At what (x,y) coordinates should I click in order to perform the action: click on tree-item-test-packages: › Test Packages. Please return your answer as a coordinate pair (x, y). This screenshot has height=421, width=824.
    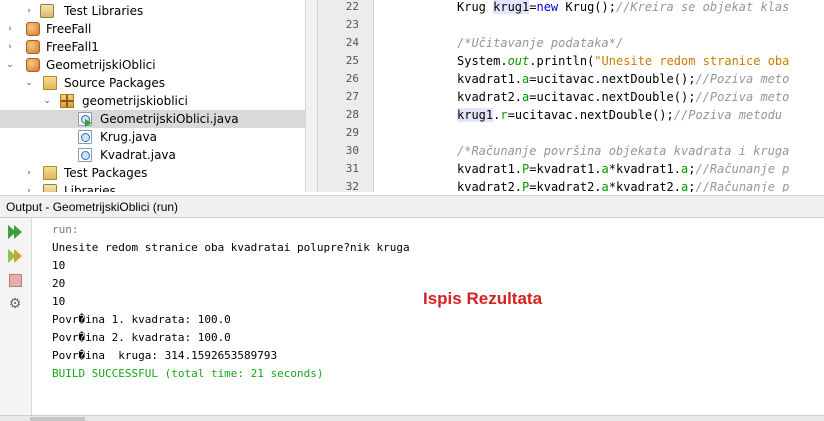
    Looking at the image, I should click on (152, 173).